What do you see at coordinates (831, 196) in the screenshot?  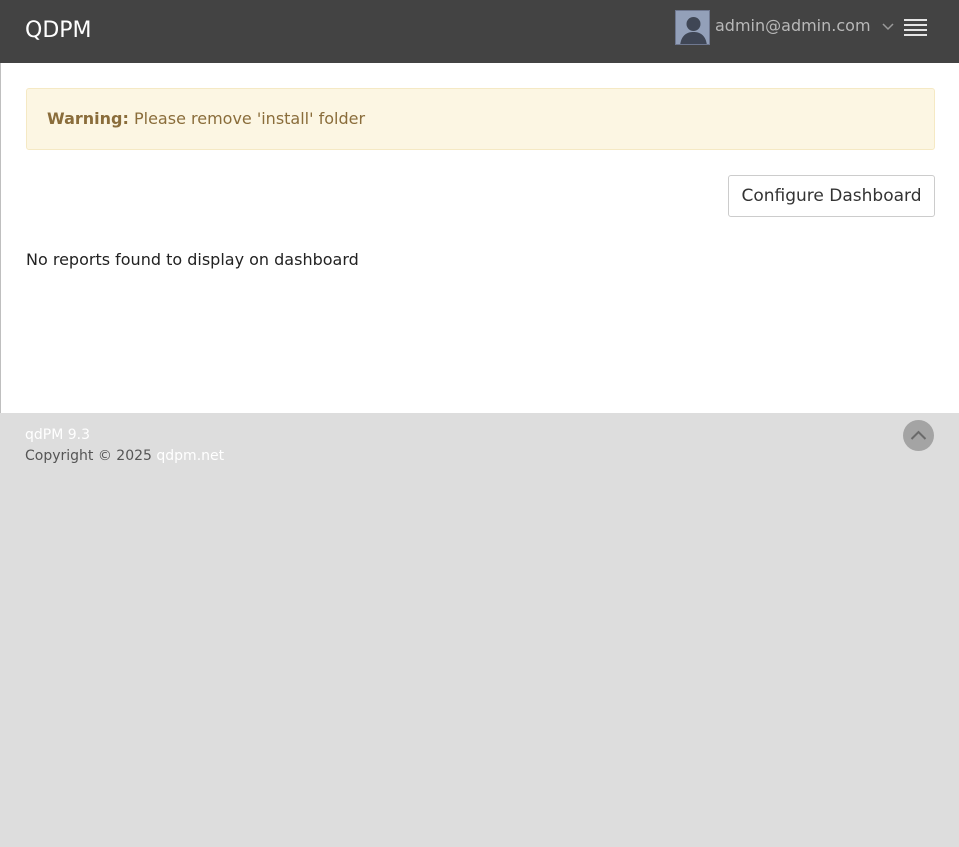 I see `configure-dashboard-button: Configure Dashboard` at bounding box center [831, 196].